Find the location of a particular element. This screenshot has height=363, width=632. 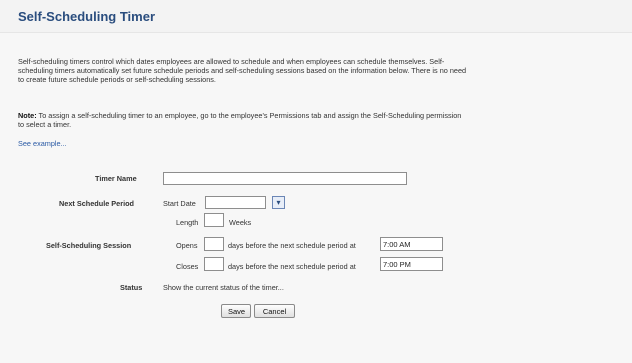

timer-name-label: Timer Name is located at coordinates (116, 178).